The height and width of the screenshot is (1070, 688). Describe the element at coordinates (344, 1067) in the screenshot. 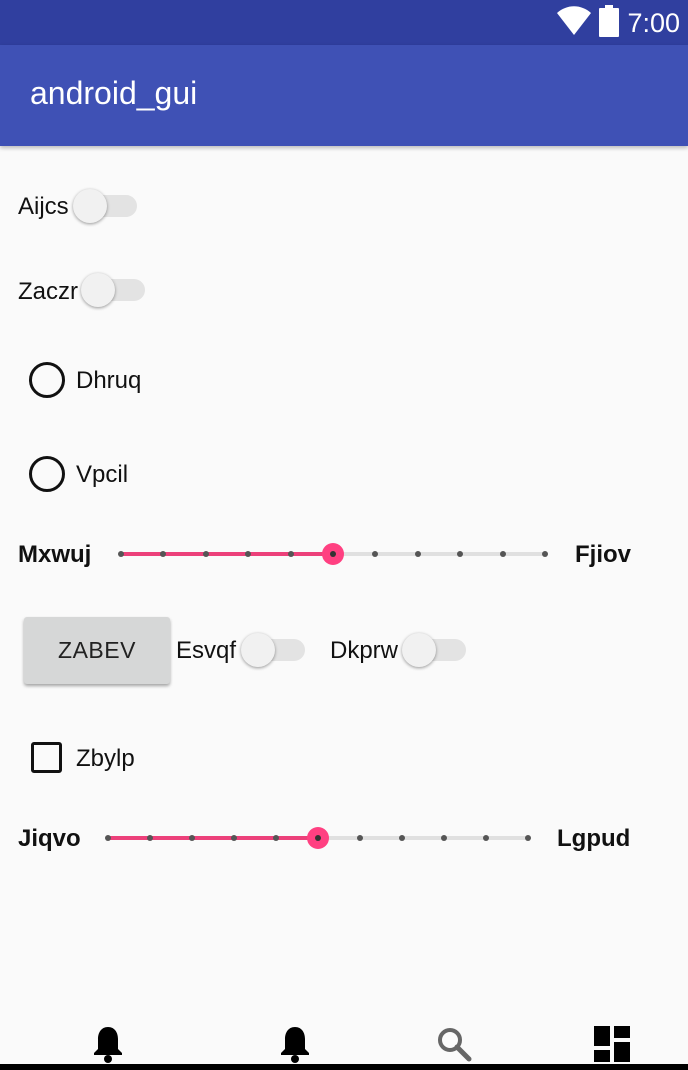

I see `system-nav-divider` at that location.